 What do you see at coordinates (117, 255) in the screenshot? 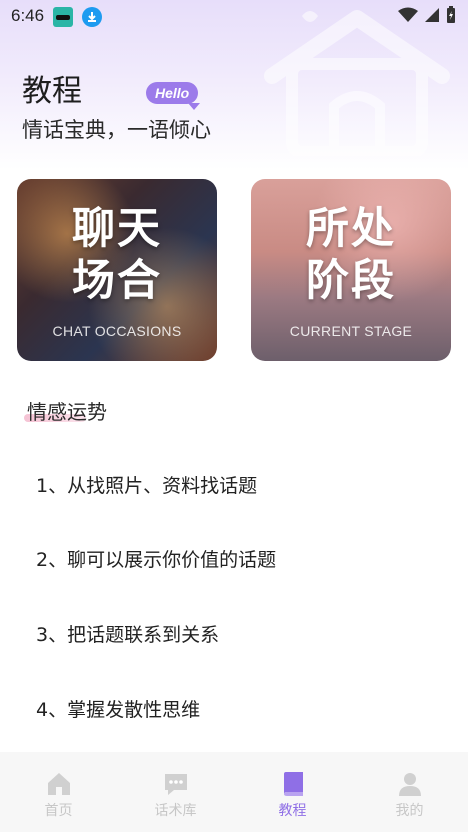
I see `card-title: 聊天 场合` at bounding box center [117, 255].